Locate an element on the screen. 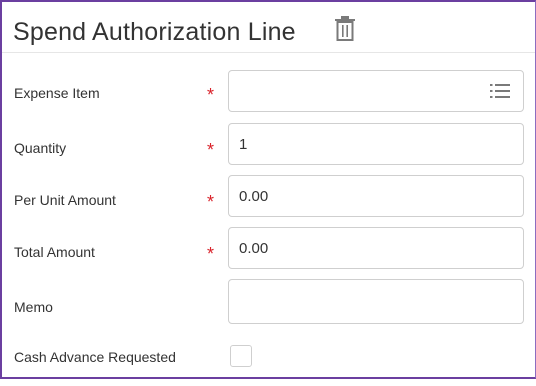  per-unit-amount-row: Per Unit Amount * is located at coordinates (268, 197).